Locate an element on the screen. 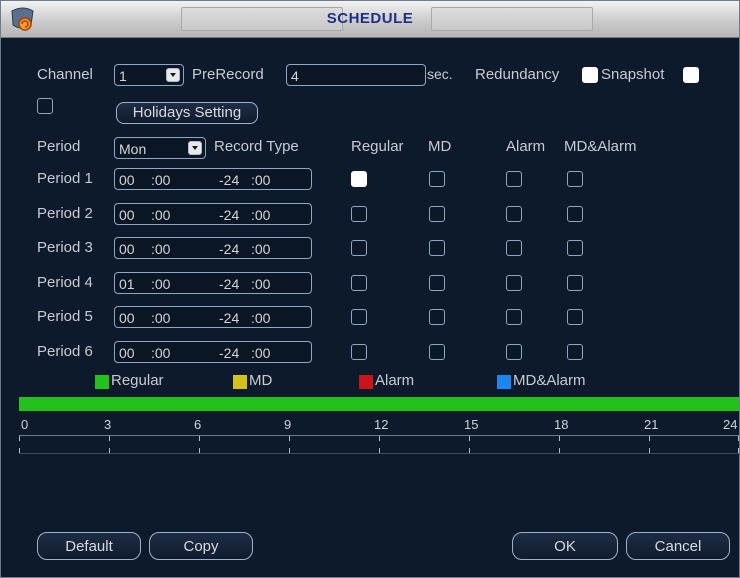  legend-label: Alarm is located at coordinates (395, 380).